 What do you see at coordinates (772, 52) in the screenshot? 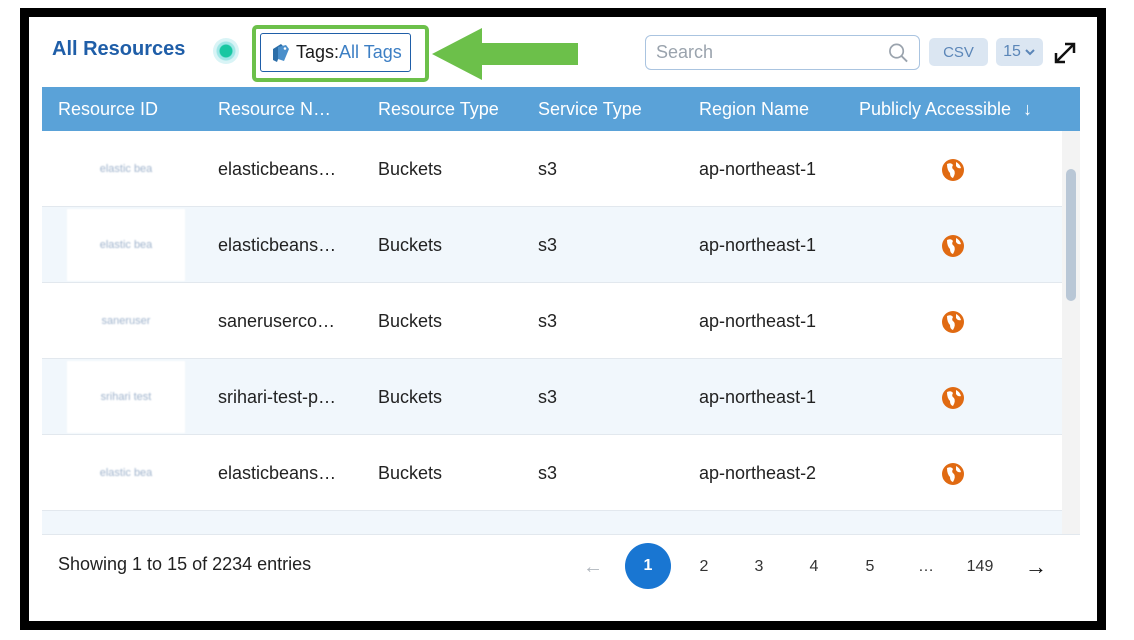
I see `search-input` at bounding box center [772, 52].